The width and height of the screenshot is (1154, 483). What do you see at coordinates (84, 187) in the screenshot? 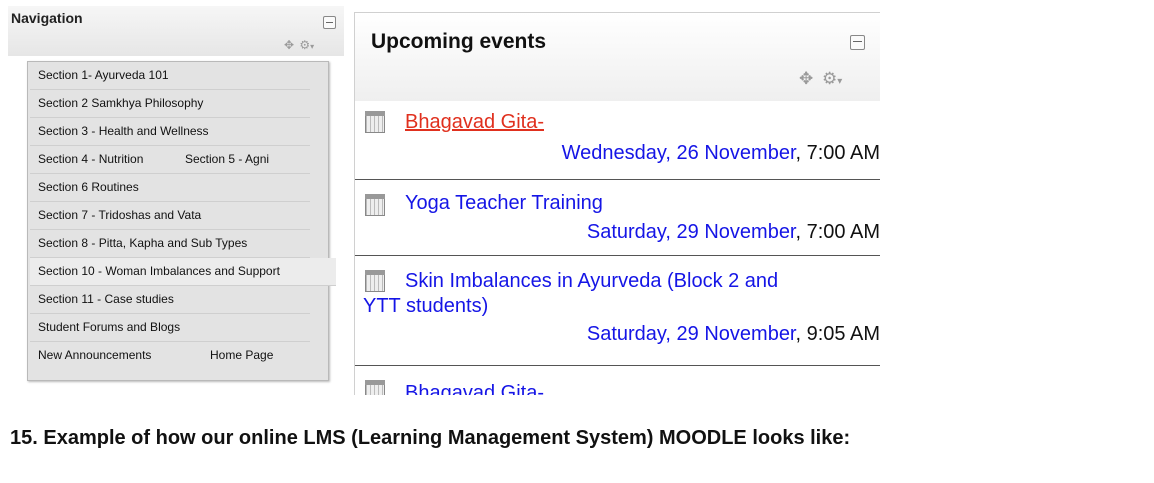
I see `nav-link: Section 6 Routines` at bounding box center [84, 187].